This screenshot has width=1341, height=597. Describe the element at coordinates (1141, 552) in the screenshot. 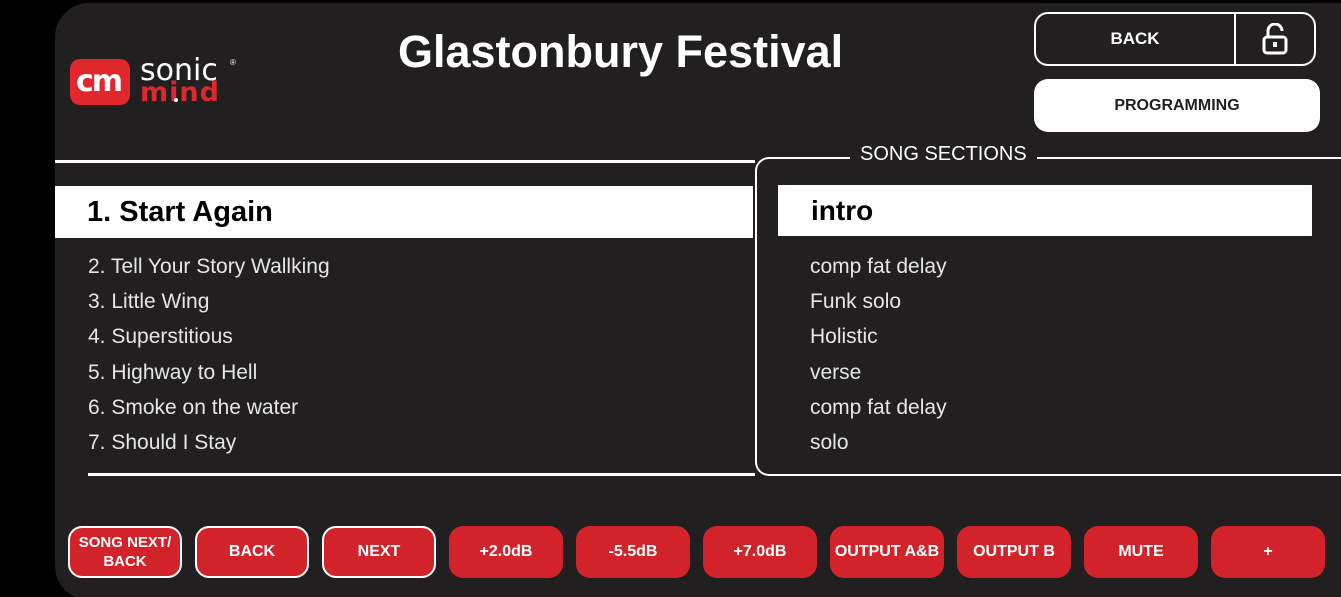

I see `mute-button: MUTE` at that location.